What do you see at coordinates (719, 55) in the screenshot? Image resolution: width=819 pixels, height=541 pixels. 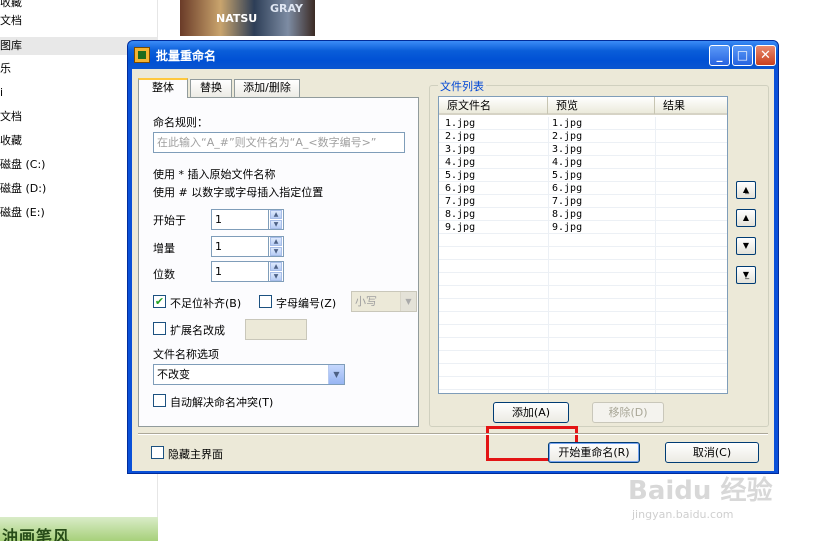 I see `minimize-button: _` at bounding box center [719, 55].